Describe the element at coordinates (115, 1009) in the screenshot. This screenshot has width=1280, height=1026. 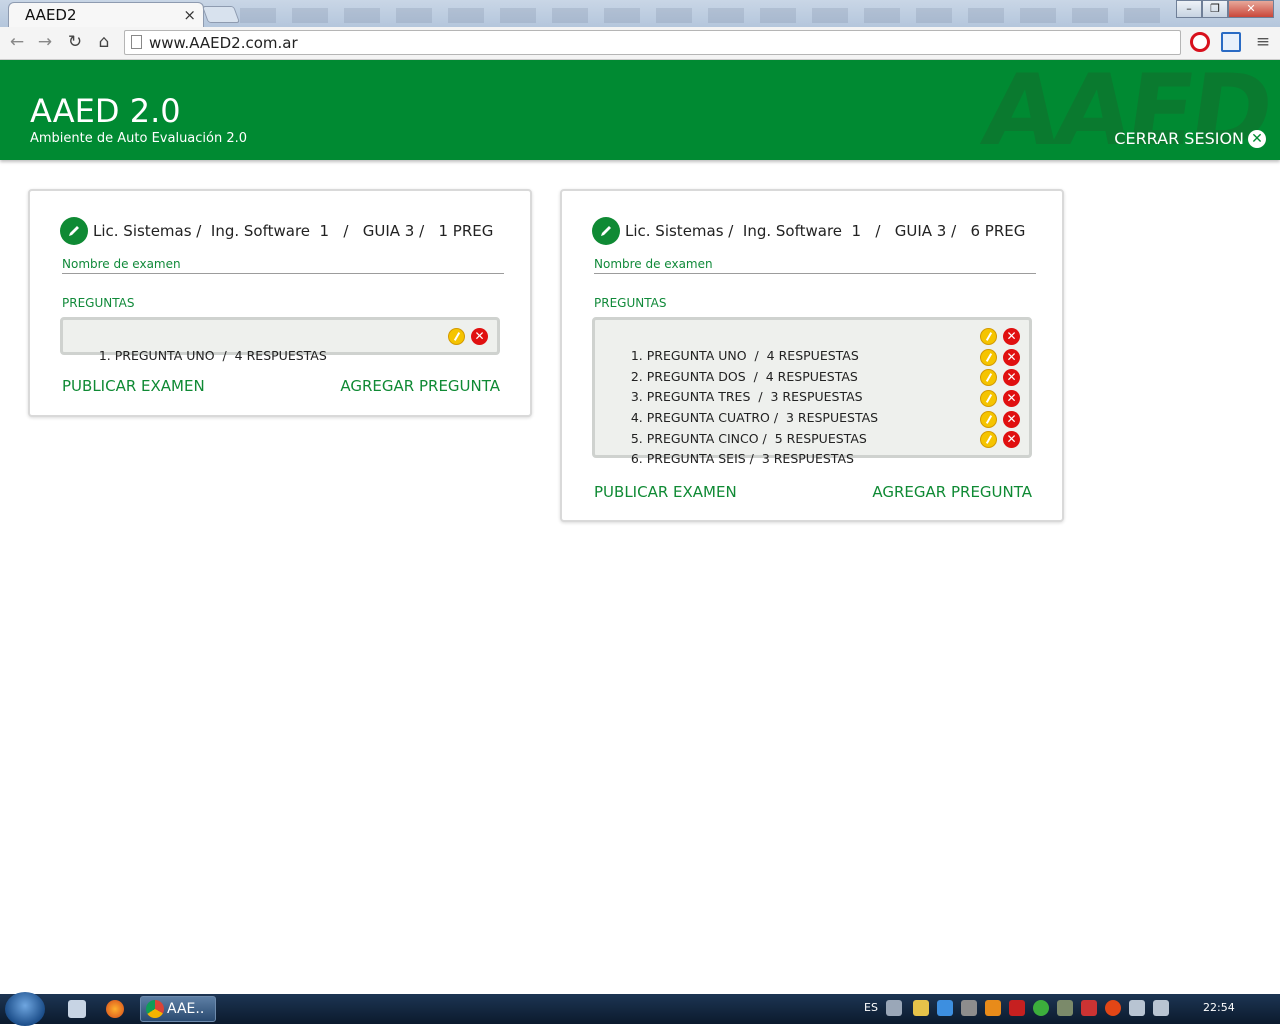
I see `firefox-icon` at that location.